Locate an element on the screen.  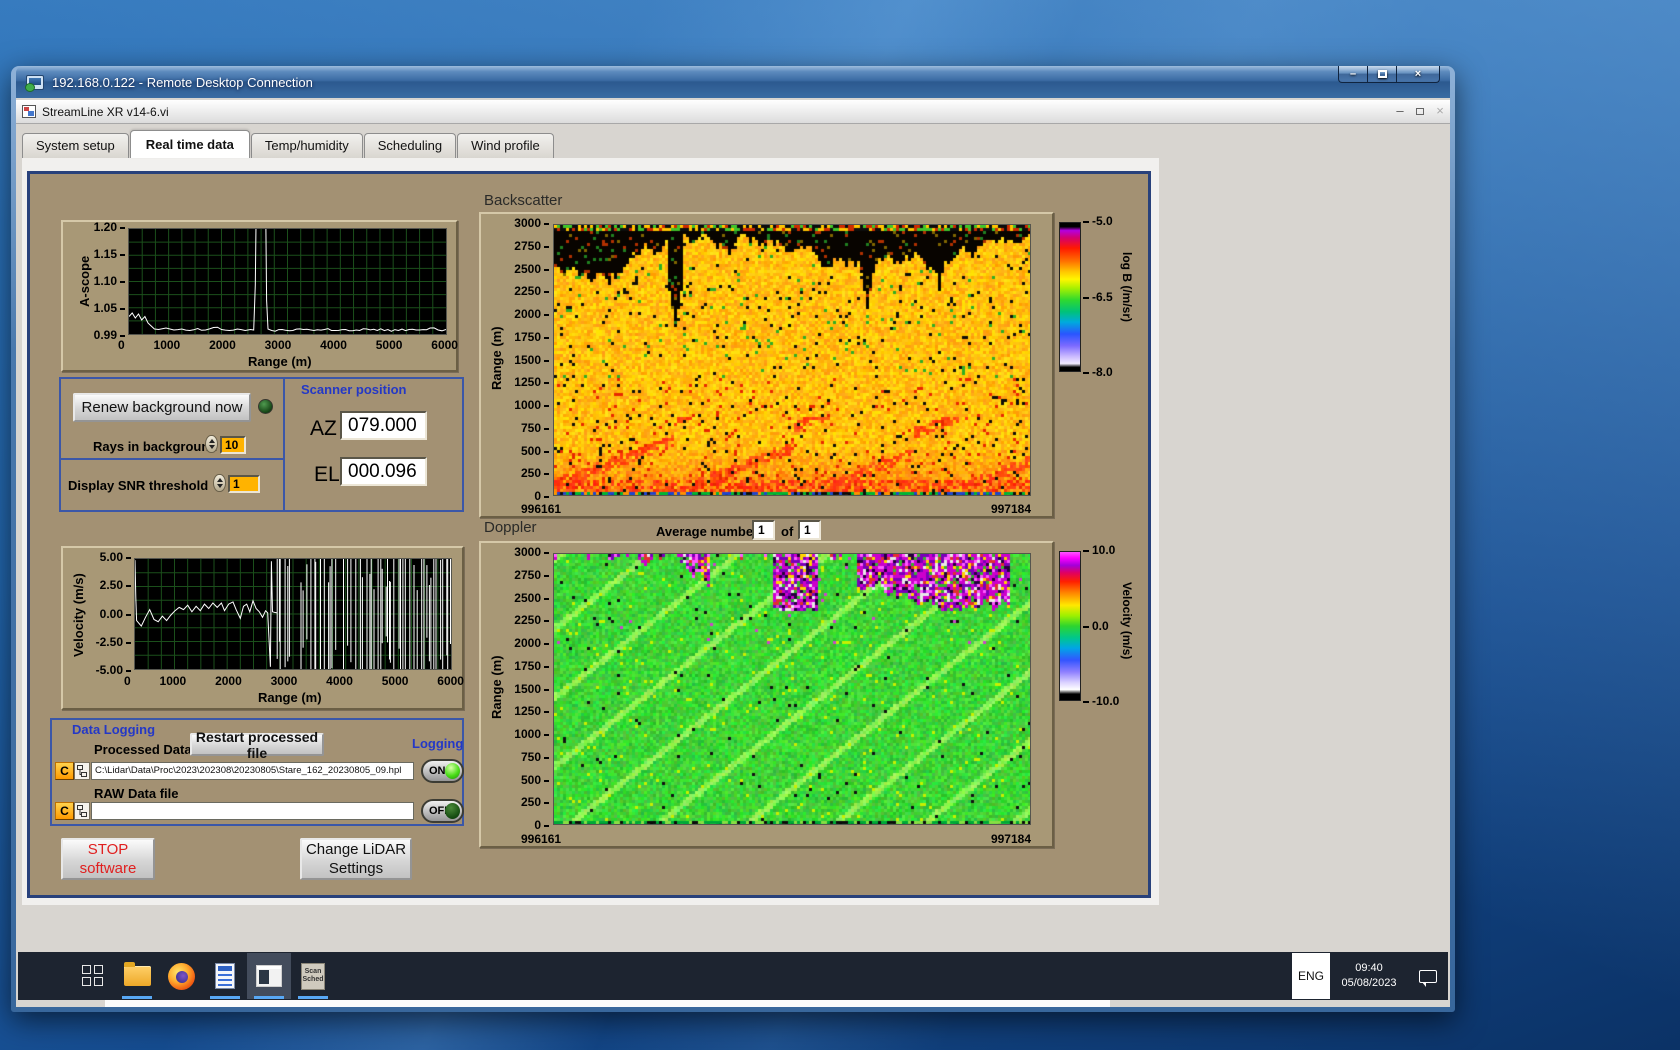
scan-scheduler-icon: Scan Sched is located at coordinates (313, 976).